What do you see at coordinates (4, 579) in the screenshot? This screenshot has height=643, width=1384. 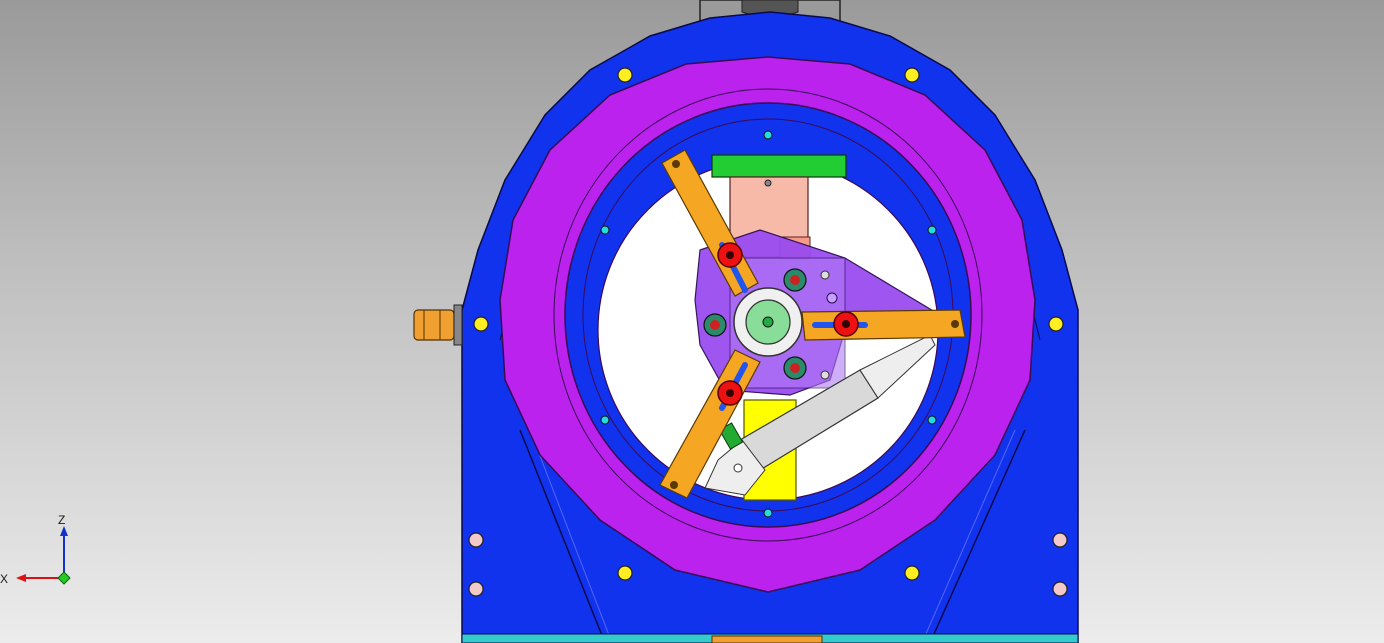 I see `x-axis-label: X` at bounding box center [4, 579].